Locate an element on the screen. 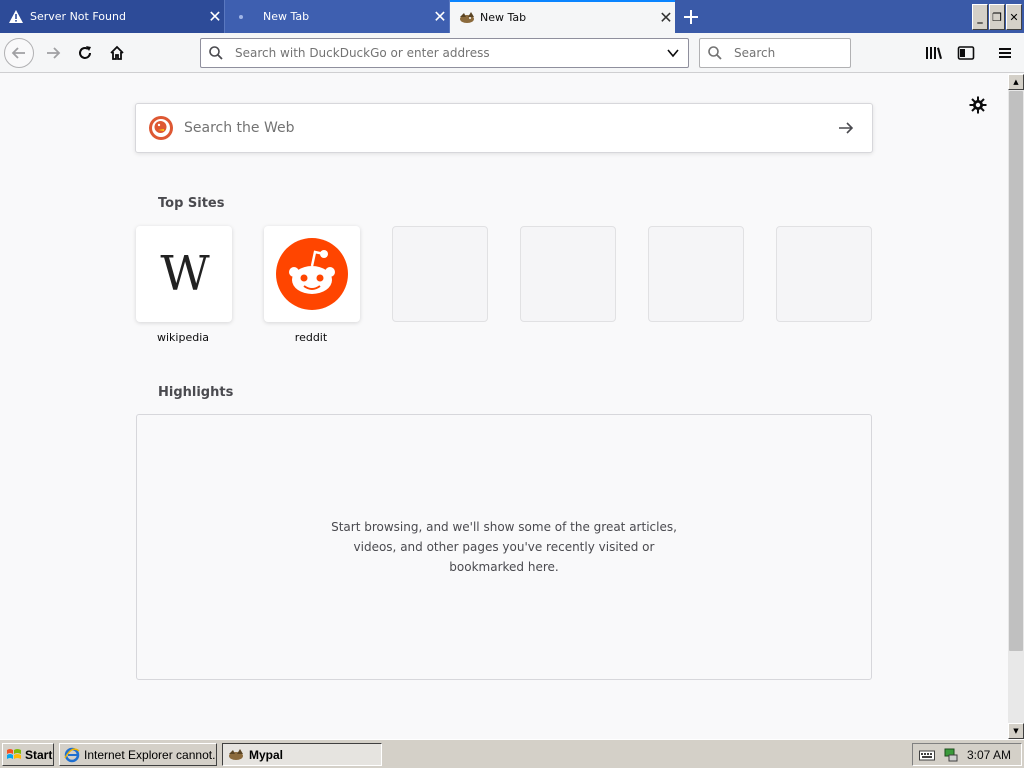 This screenshot has height=768, width=1024. vertical-scrollbar: ▲ ▼ is located at coordinates (1016, 406).